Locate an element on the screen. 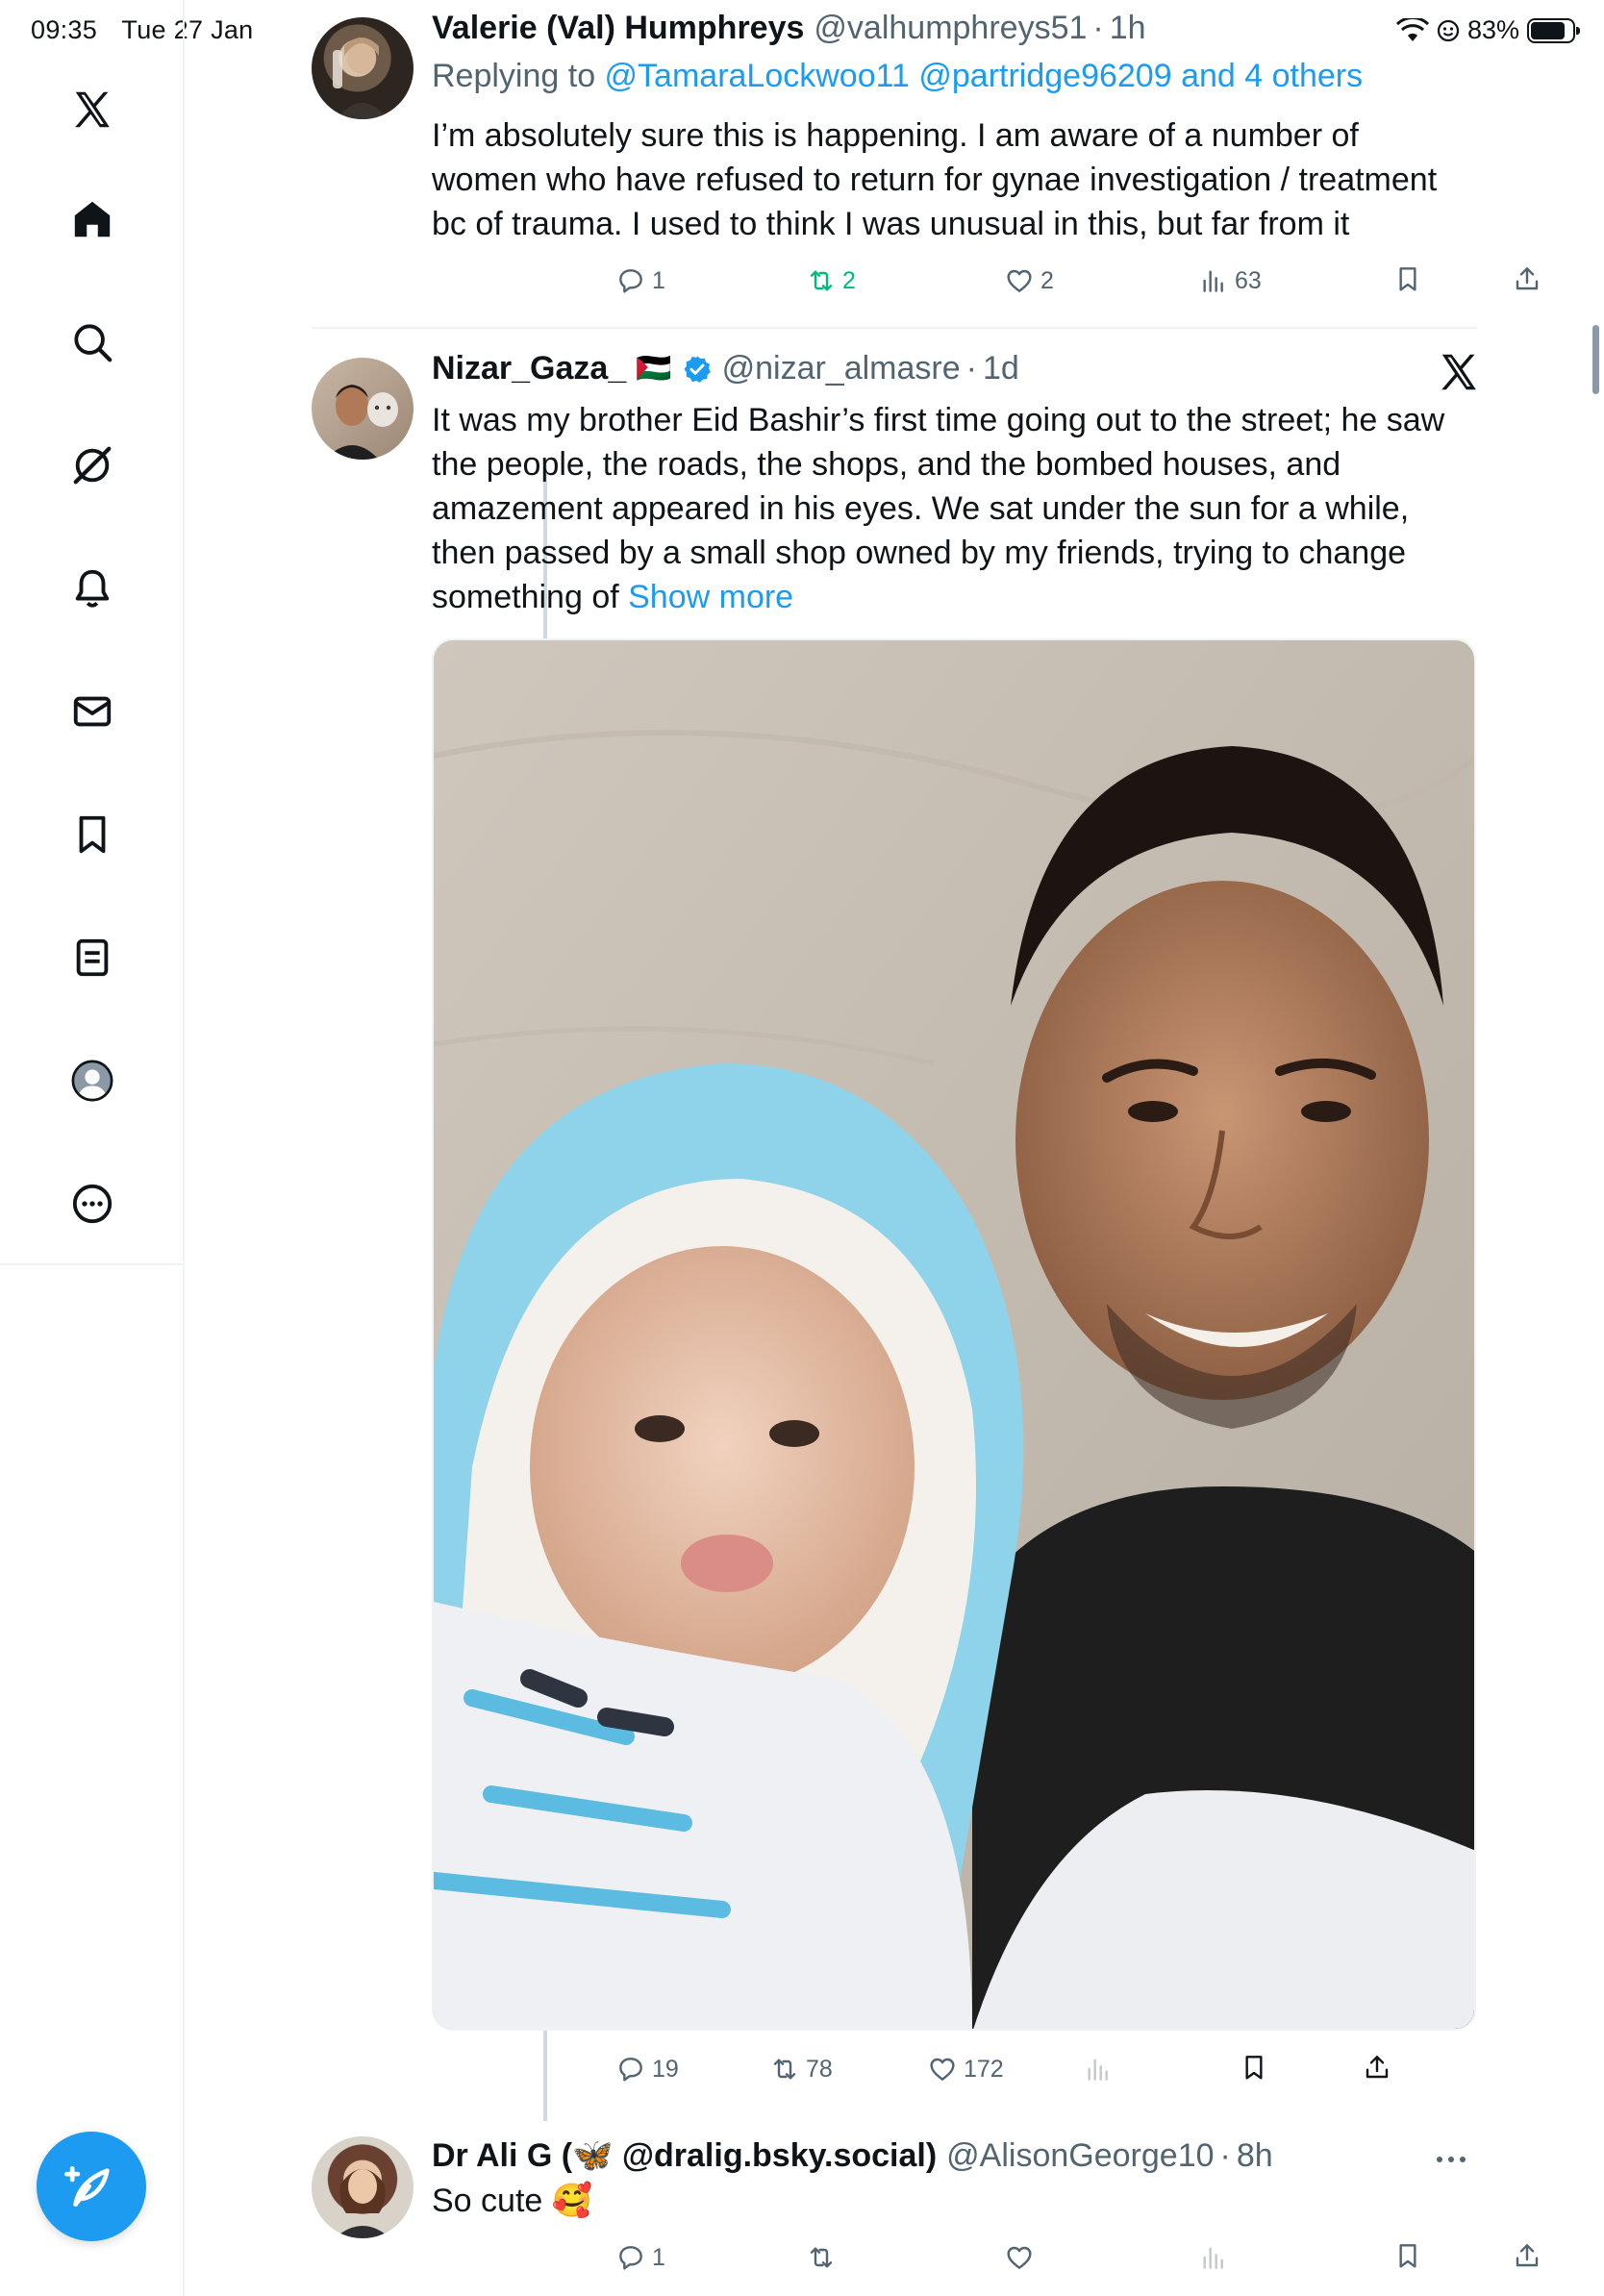 This screenshot has height=2296, width=1604. more-dots-icon is located at coordinates (1451, 2159).